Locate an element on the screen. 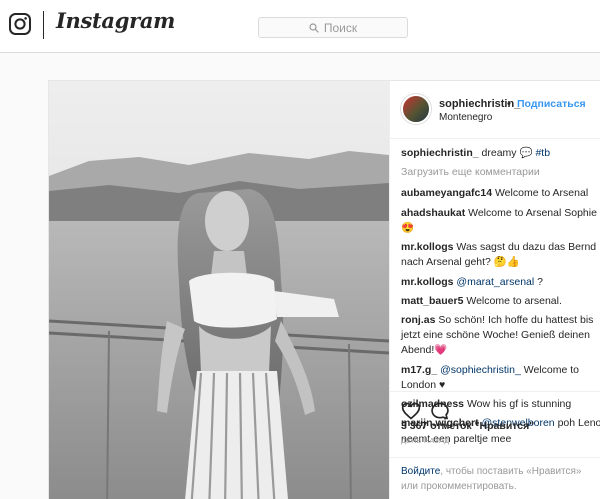 The width and height of the screenshot is (600, 499). follow-button: Подписаться is located at coordinates (551, 104).